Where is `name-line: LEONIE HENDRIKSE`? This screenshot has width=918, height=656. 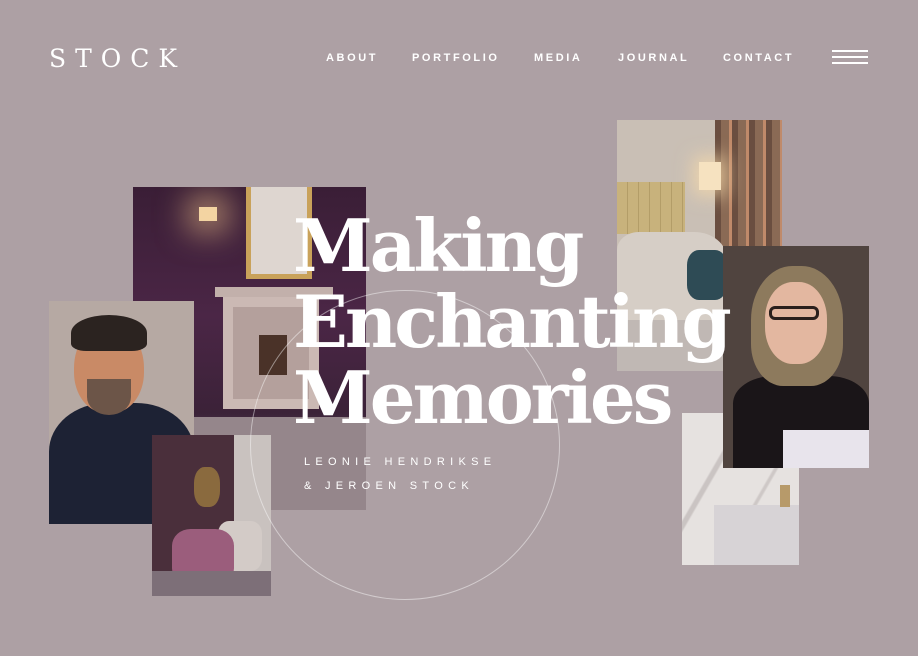 name-line: LEONIE HENDRIKSE is located at coordinates (400, 462).